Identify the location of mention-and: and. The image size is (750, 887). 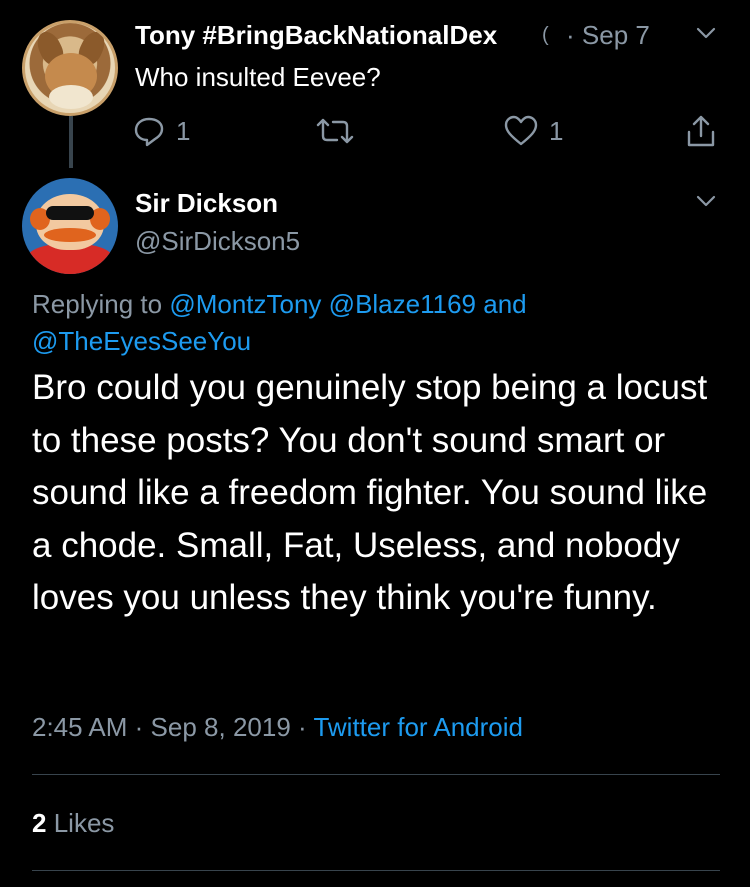
(505, 304).